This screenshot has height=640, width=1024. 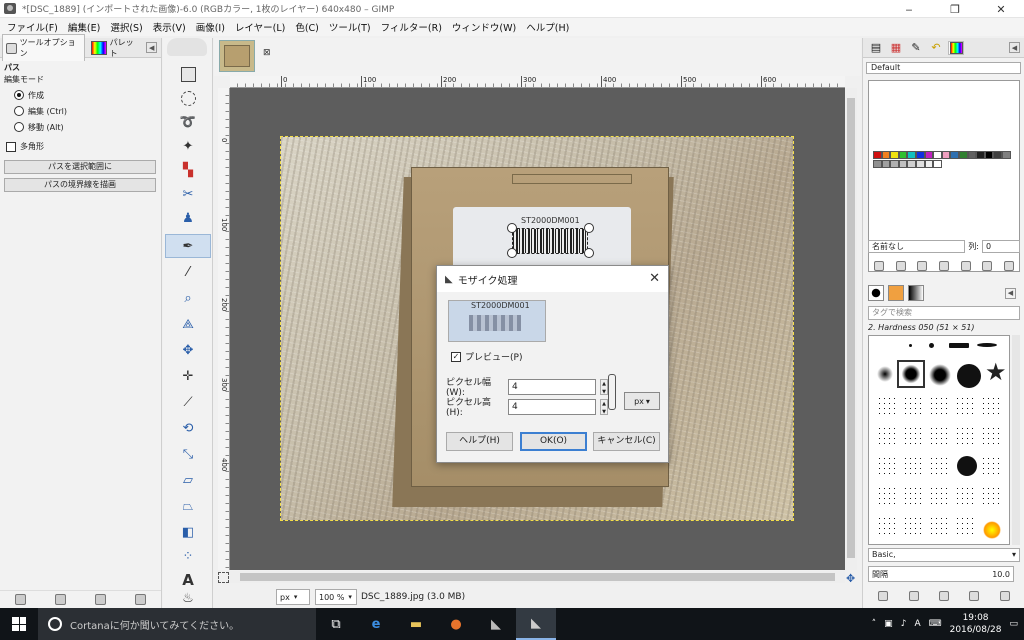 I want to click on scissors-tool: ✂, so click(x=188, y=194).